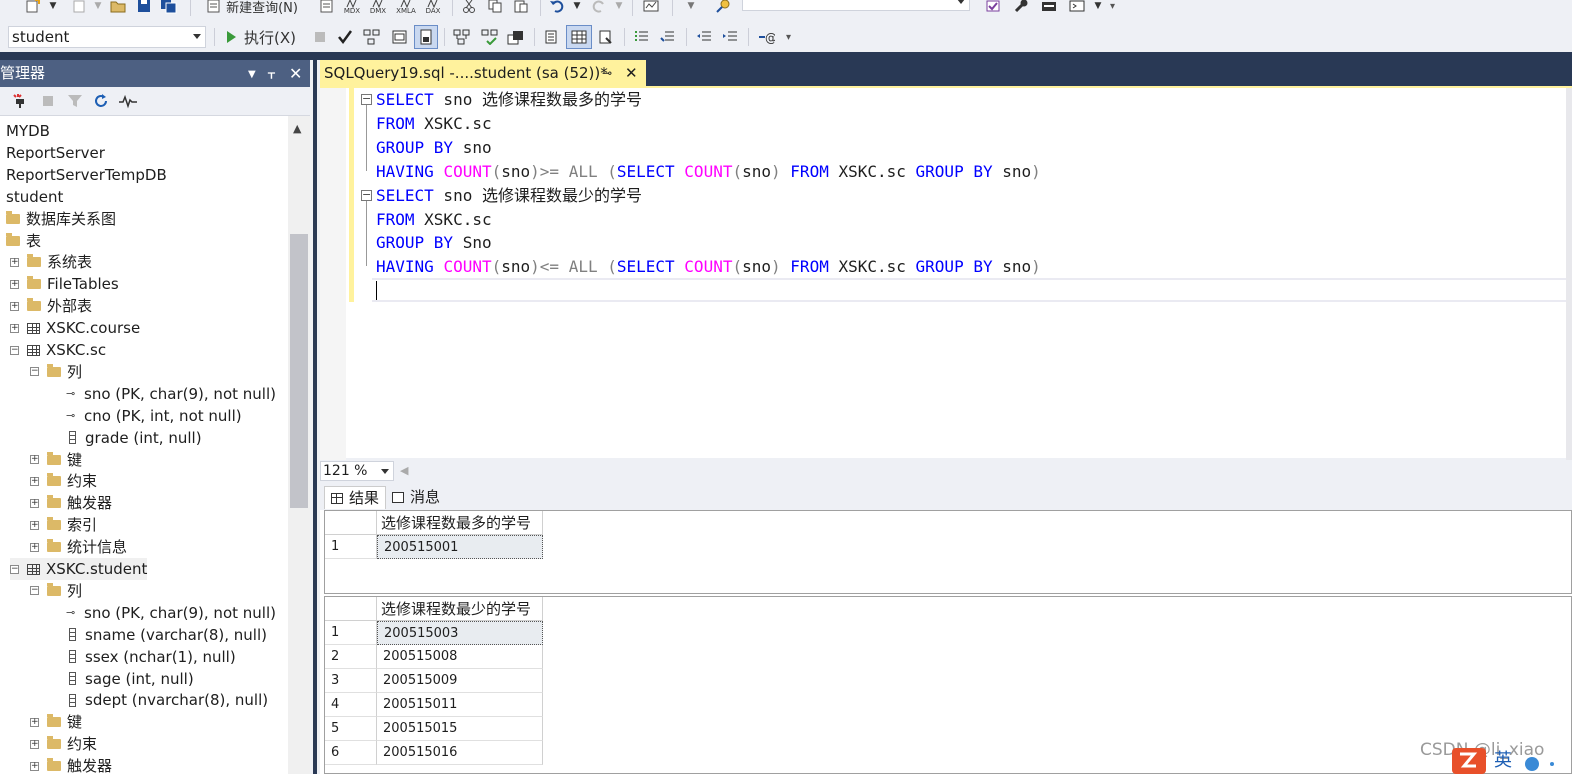 The height and width of the screenshot is (774, 1572). What do you see at coordinates (134, 438) in the screenshot?
I see `tree-node: grade (int, null)` at bounding box center [134, 438].